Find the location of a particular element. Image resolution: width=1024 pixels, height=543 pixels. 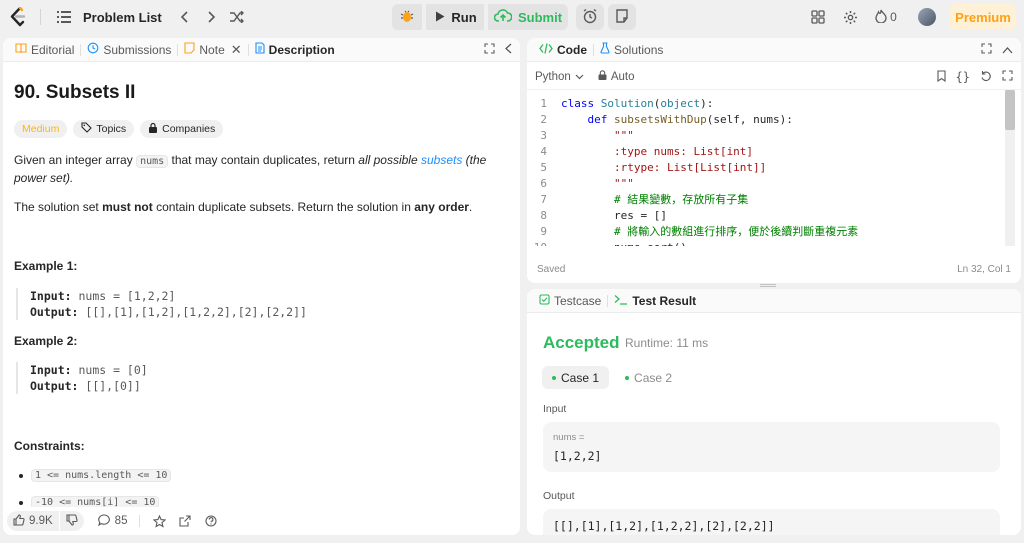

help-icon is located at coordinates (211, 521).